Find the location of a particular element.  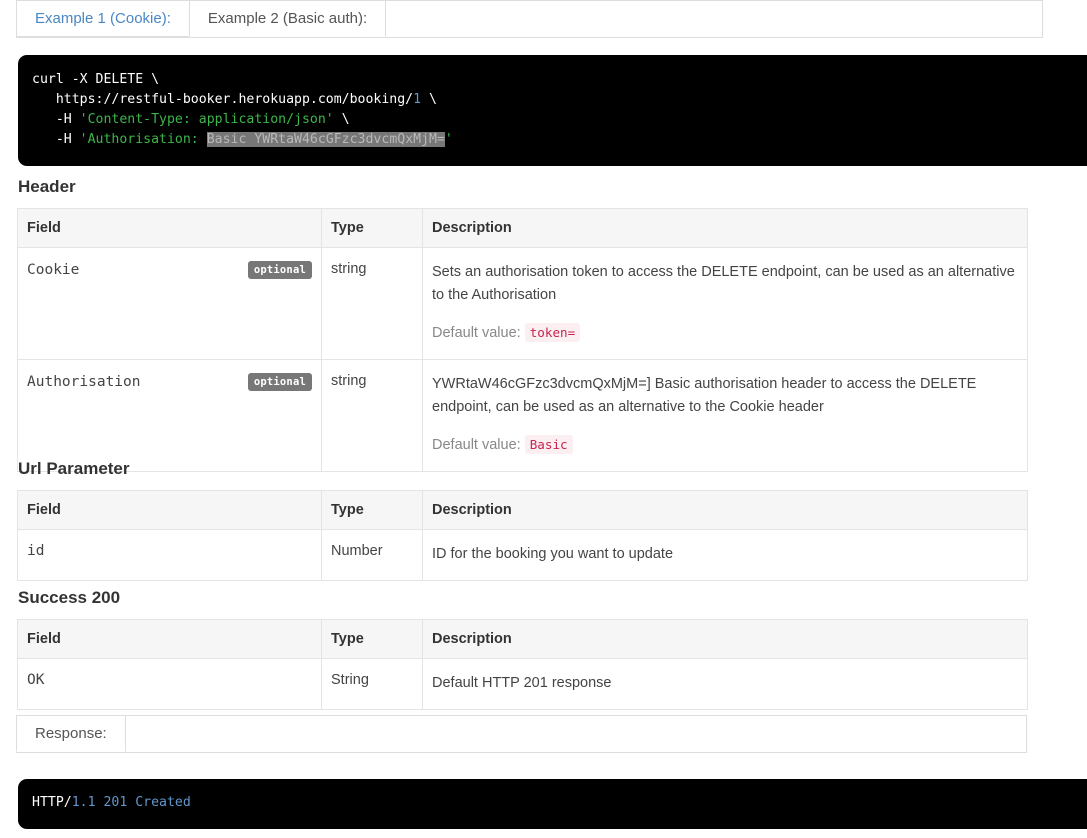

request-url-id: 1 is located at coordinates (417, 99).